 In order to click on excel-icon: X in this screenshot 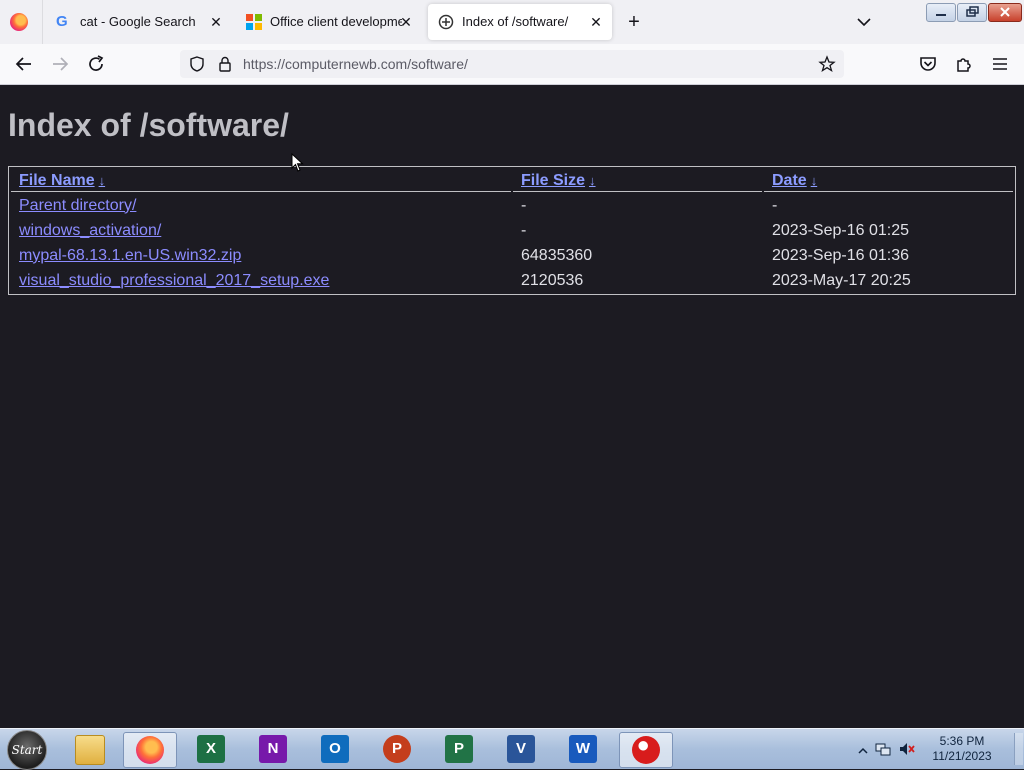, I will do `click(211, 749)`.